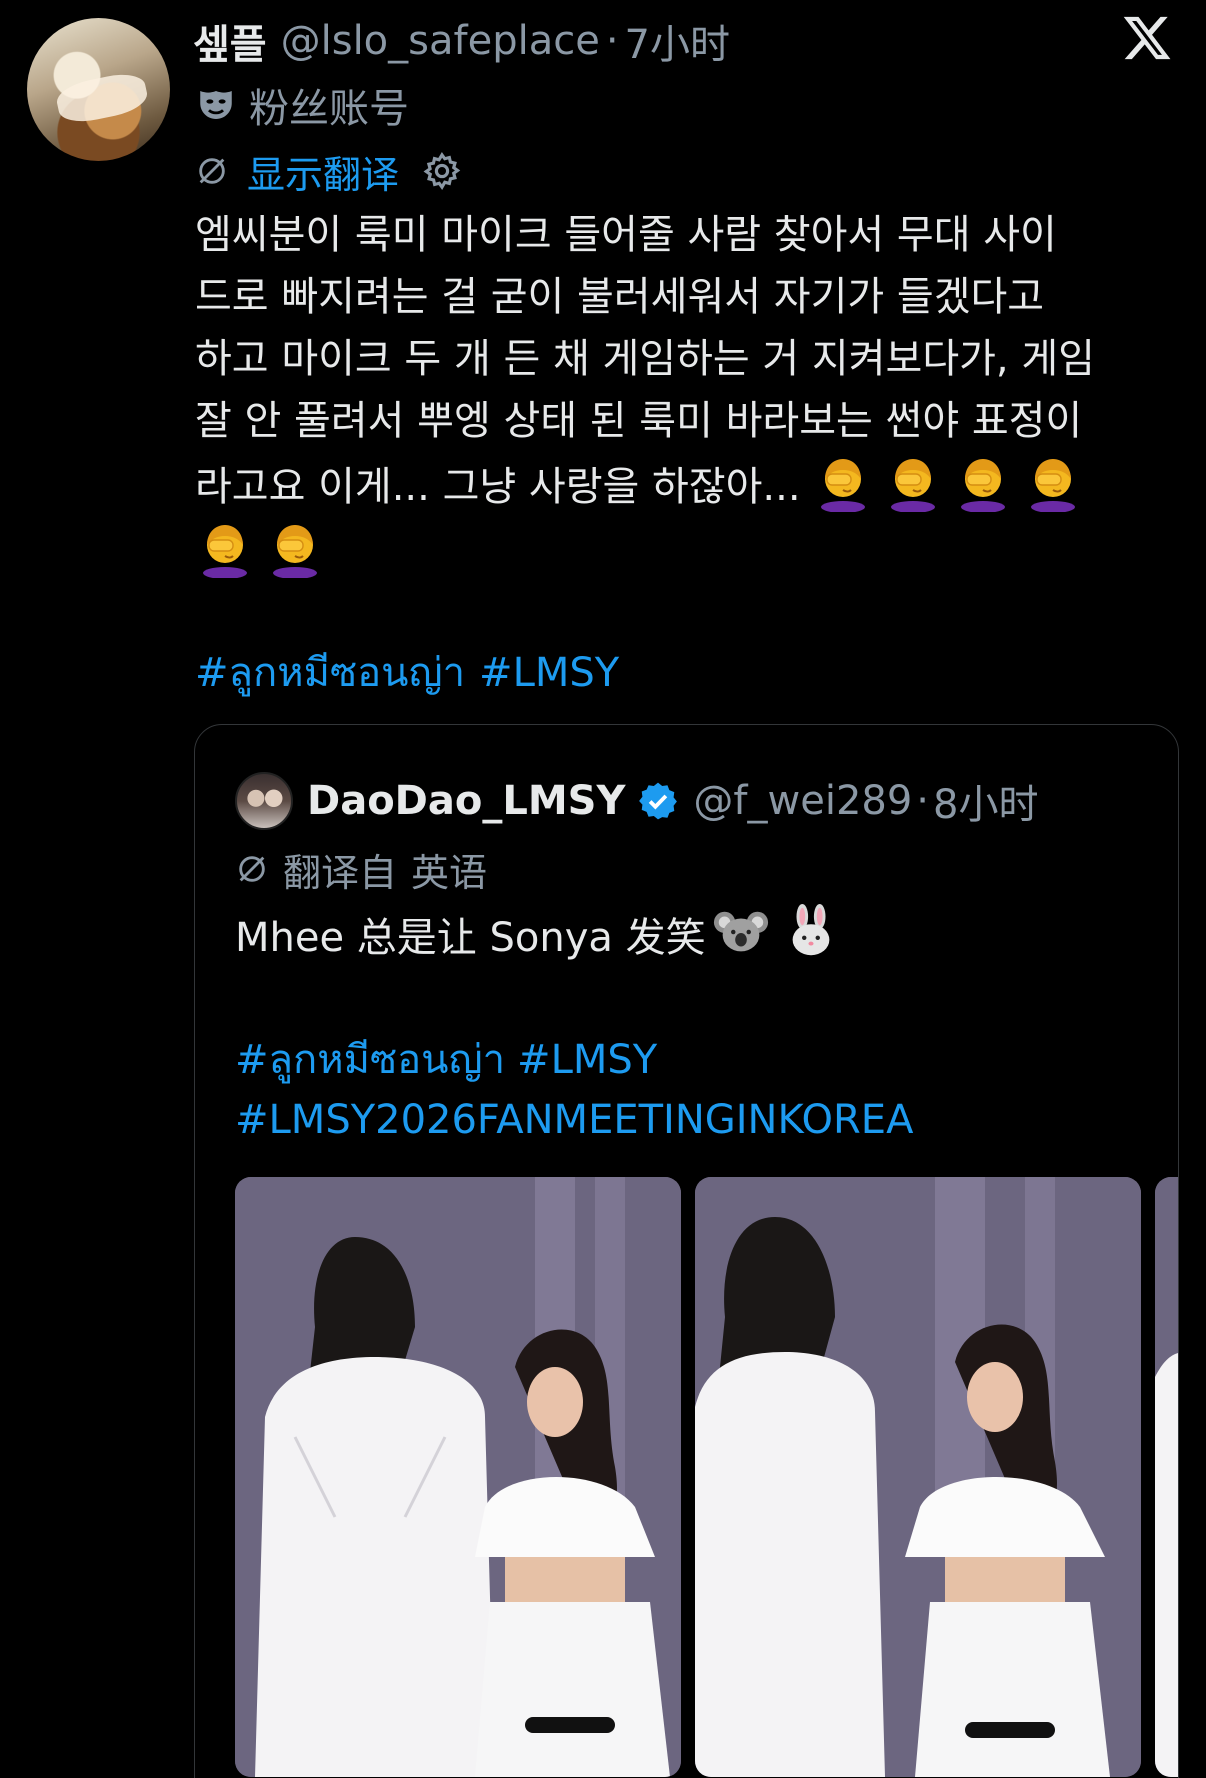  I want to click on quoted-author-name: DaoDao_LMSY, so click(466, 801).